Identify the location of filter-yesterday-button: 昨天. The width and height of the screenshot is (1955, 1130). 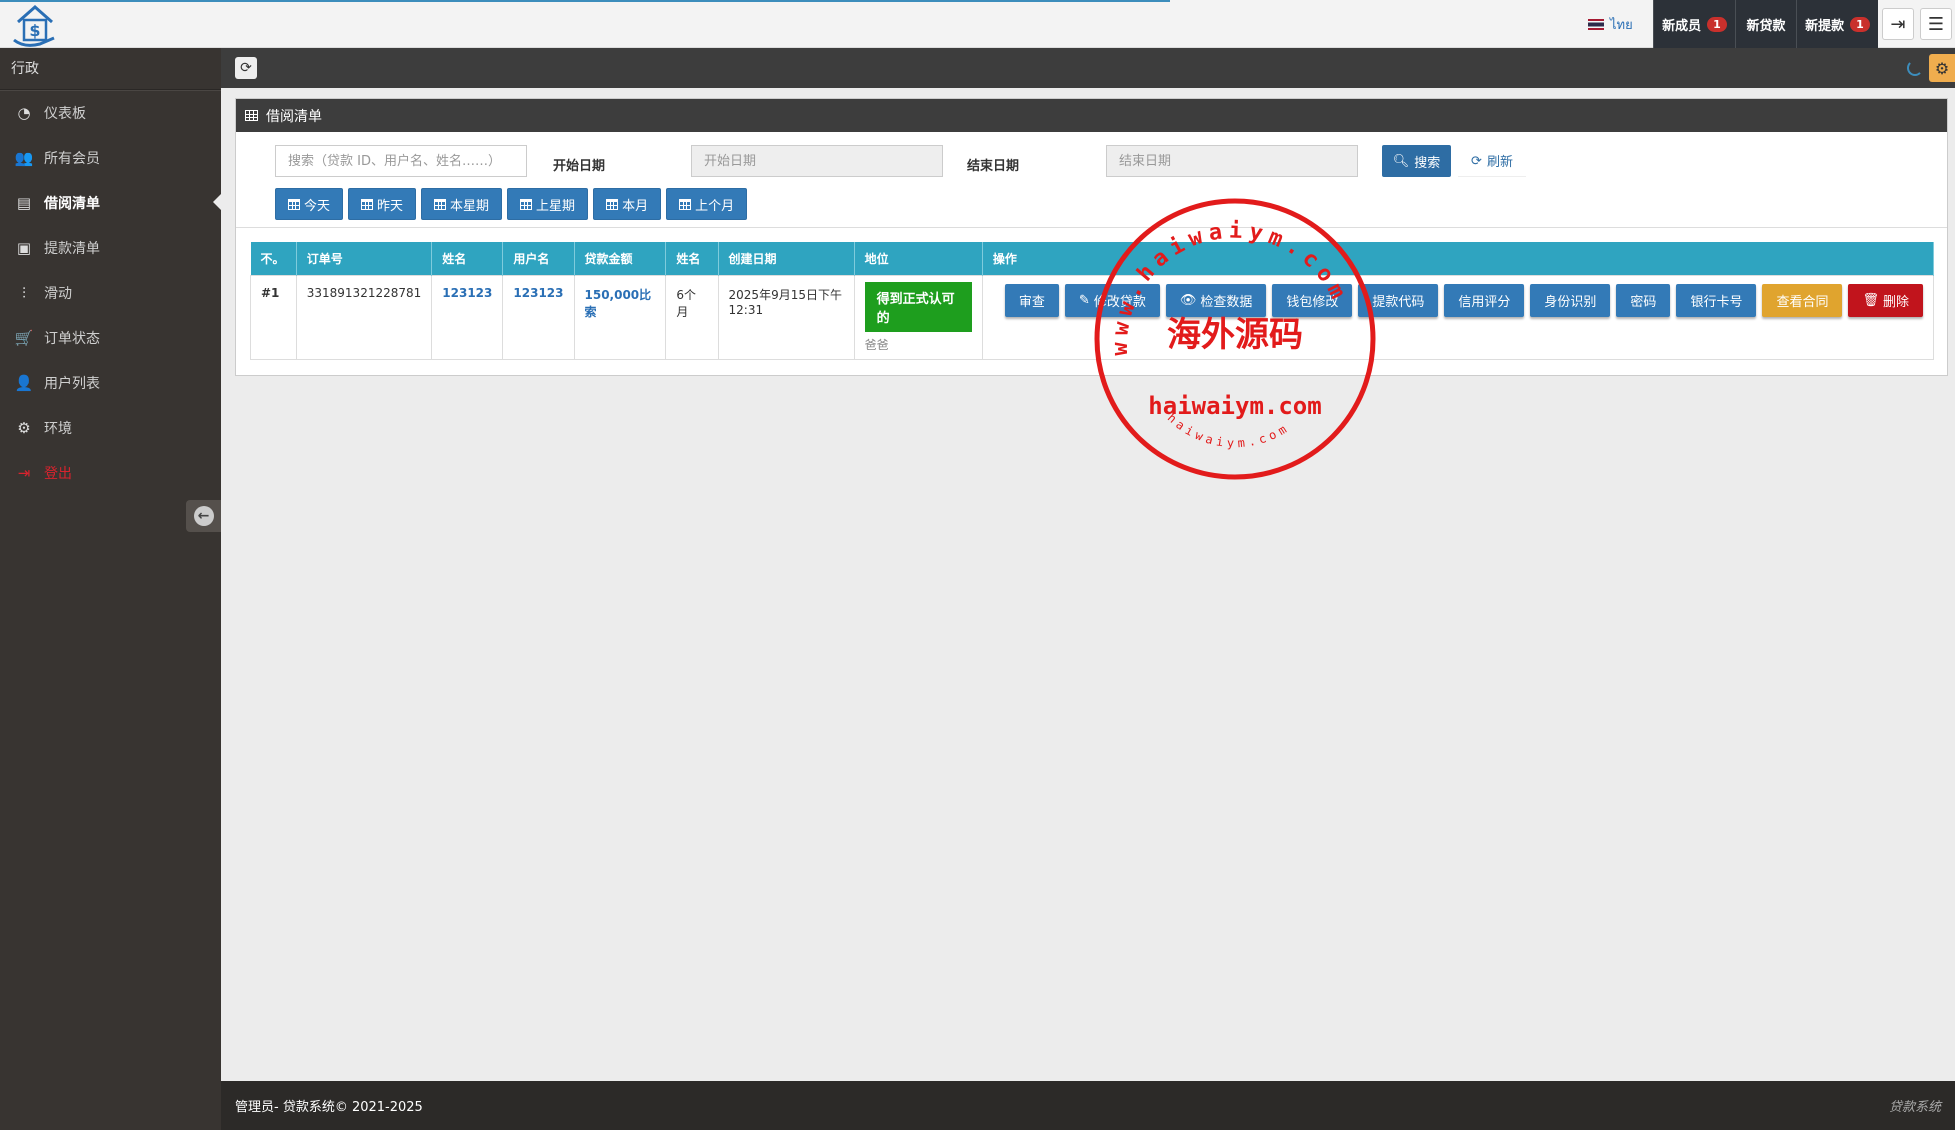
(382, 204).